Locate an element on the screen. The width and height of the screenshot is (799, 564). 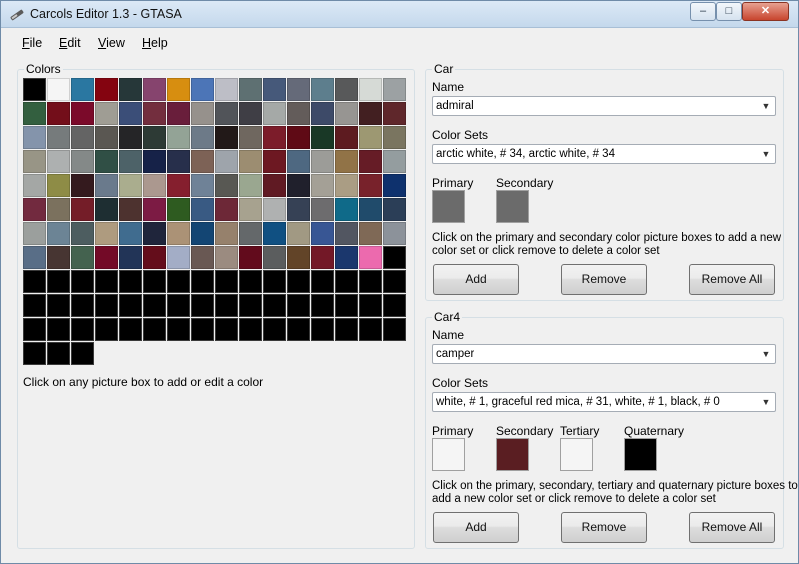
car-primary-color-box is located at coordinates (448, 206).